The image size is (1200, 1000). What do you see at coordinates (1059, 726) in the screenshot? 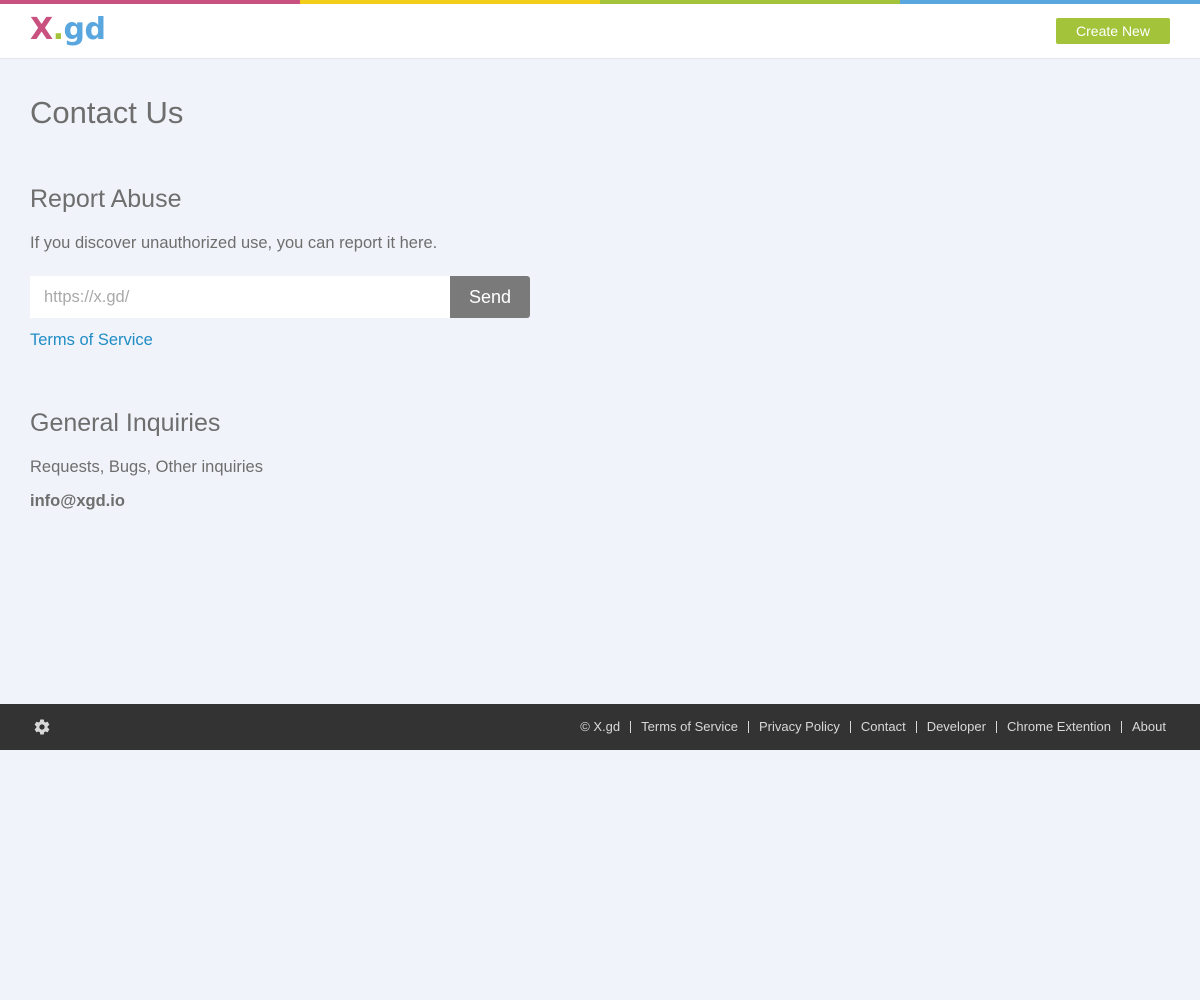
I see `footer-link-chrome-extension: Chrome Extention` at bounding box center [1059, 726].